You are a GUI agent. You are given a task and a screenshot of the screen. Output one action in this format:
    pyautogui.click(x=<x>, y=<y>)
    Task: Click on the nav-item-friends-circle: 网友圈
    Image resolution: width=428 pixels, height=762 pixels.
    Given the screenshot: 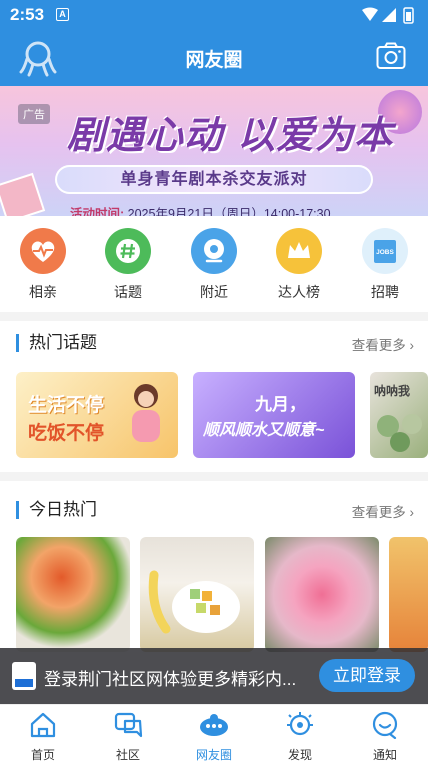 What is the action you would take?
    pyautogui.click(x=214, y=736)
    